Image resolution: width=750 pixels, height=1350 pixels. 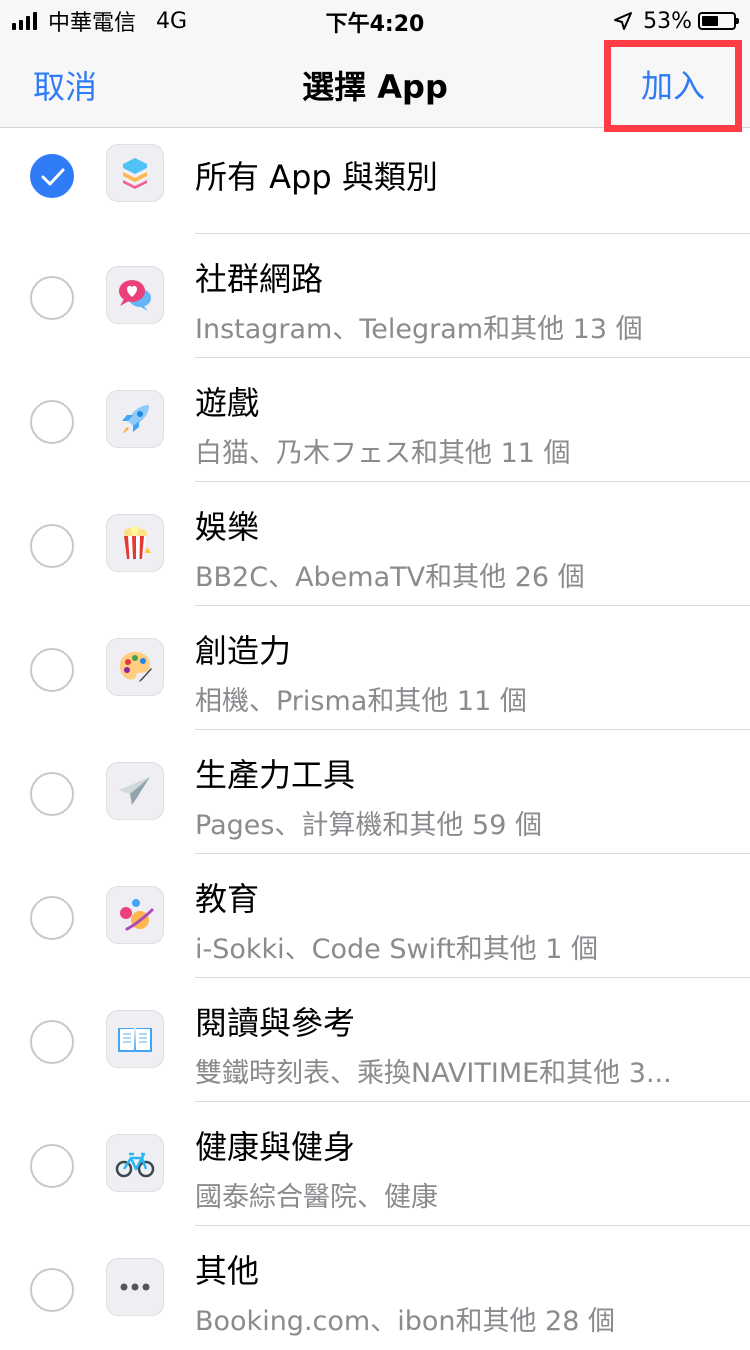 I want to click on add-button: 加入, so click(x=673, y=84).